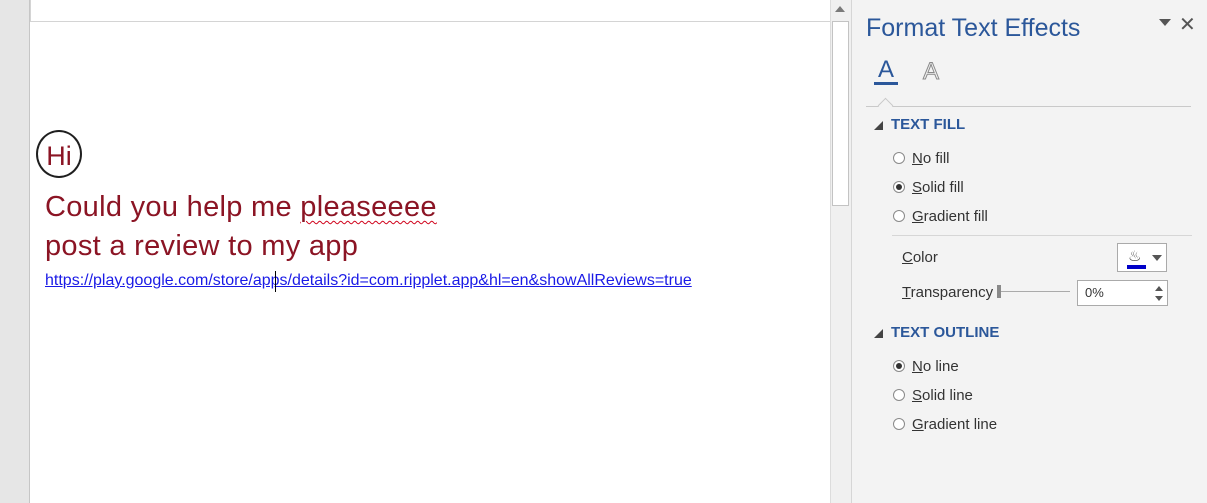 The height and width of the screenshot is (503, 1207). Describe the element at coordinates (1122, 293) in the screenshot. I see `transparency-spinner: 0%` at that location.